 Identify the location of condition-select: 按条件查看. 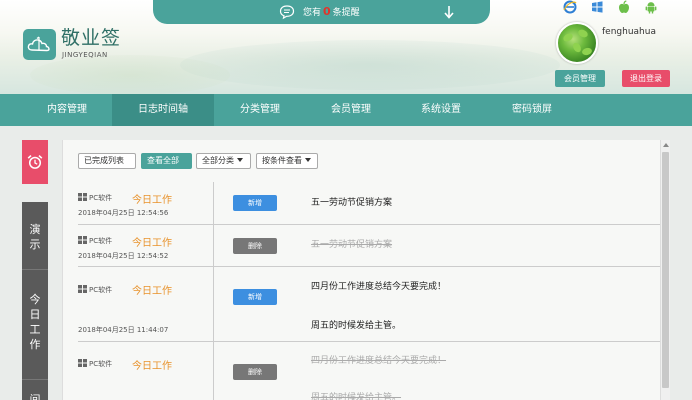
(287, 161).